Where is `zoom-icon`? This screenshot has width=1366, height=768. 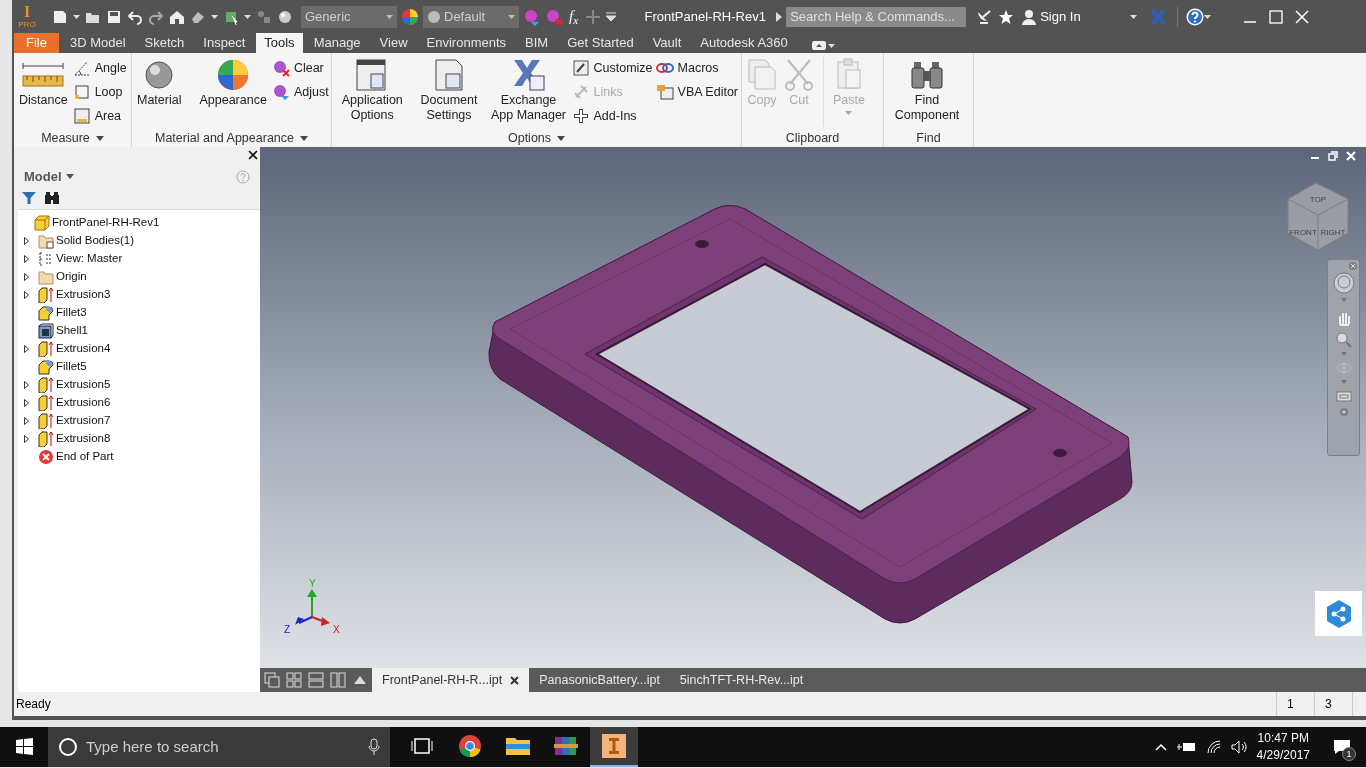
zoom-icon is located at coordinates (1343, 340).